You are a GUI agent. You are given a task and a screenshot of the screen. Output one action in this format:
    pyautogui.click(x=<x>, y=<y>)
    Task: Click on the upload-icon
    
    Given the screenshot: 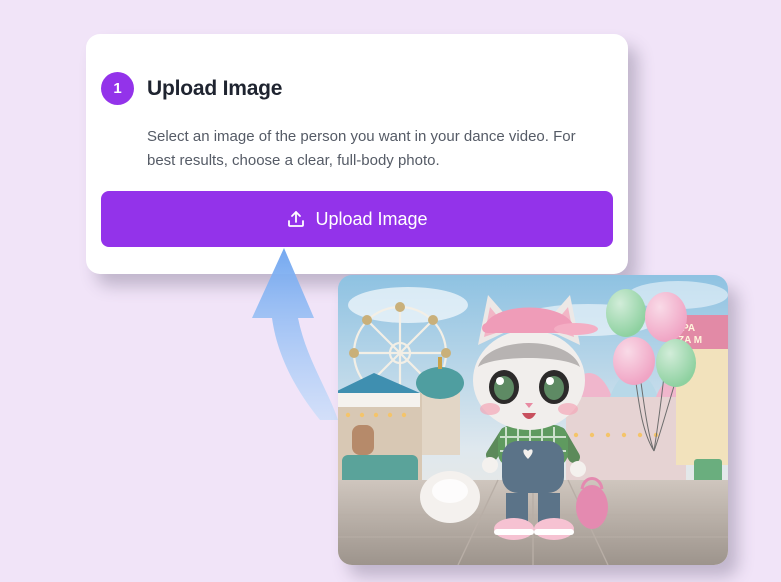 What is the action you would take?
    pyautogui.click(x=296, y=219)
    